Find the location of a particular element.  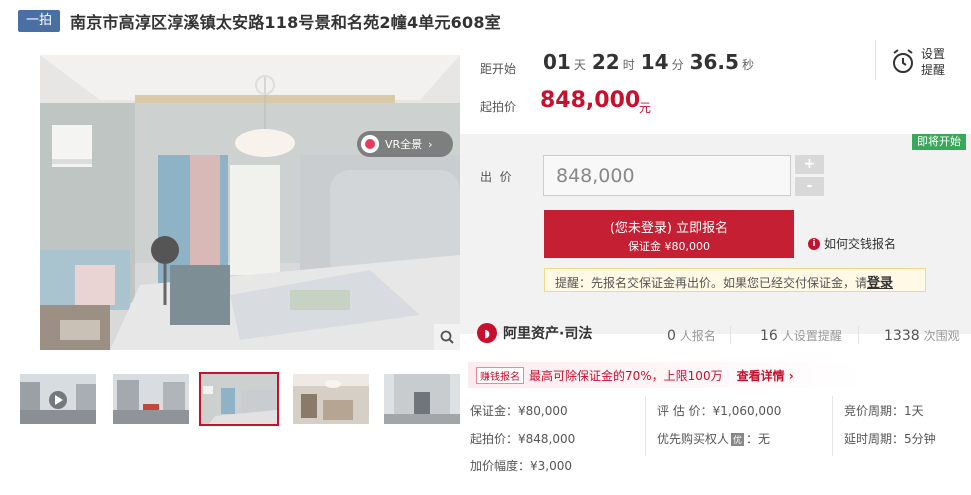

auction-round-tag: 一拍 is located at coordinates (39, 21).